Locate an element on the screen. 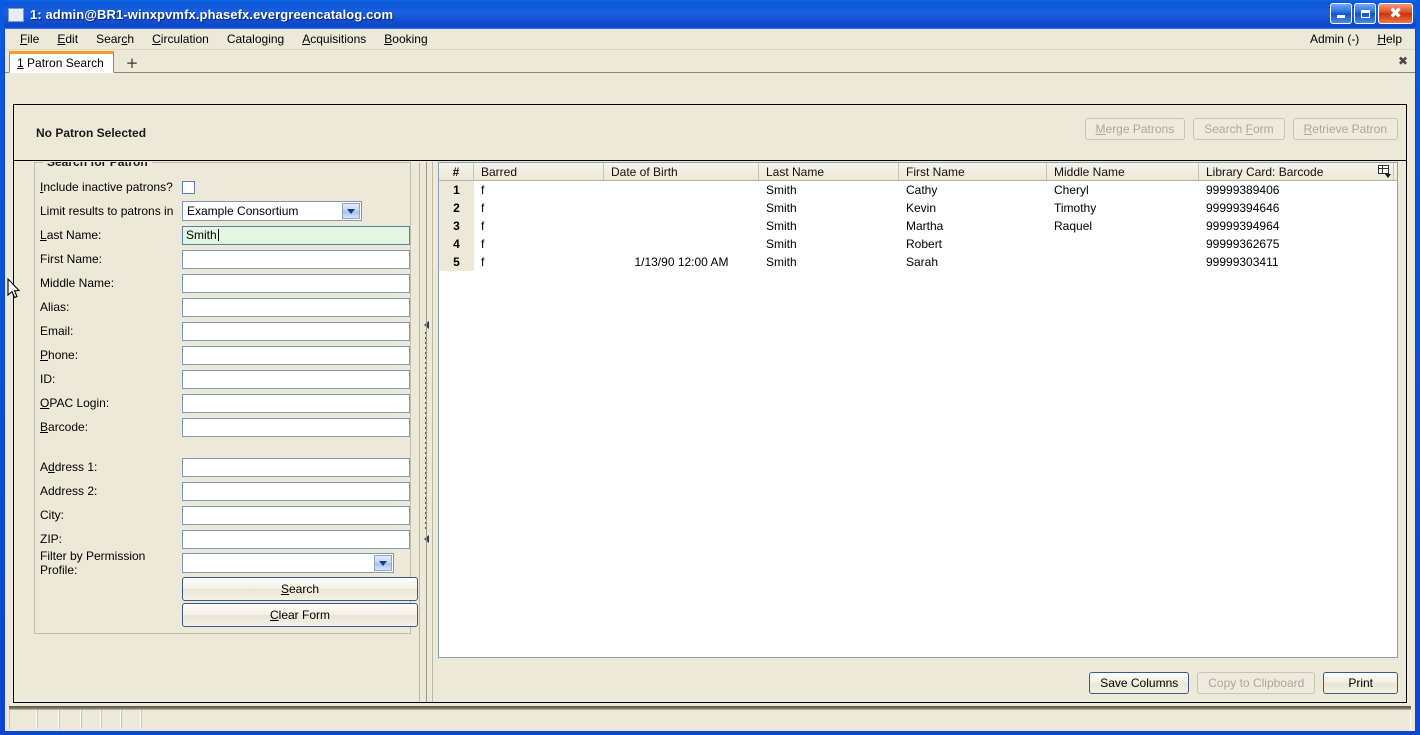 The image size is (1420, 735). cell-middle-name: Timothy is located at coordinates (1075, 208).